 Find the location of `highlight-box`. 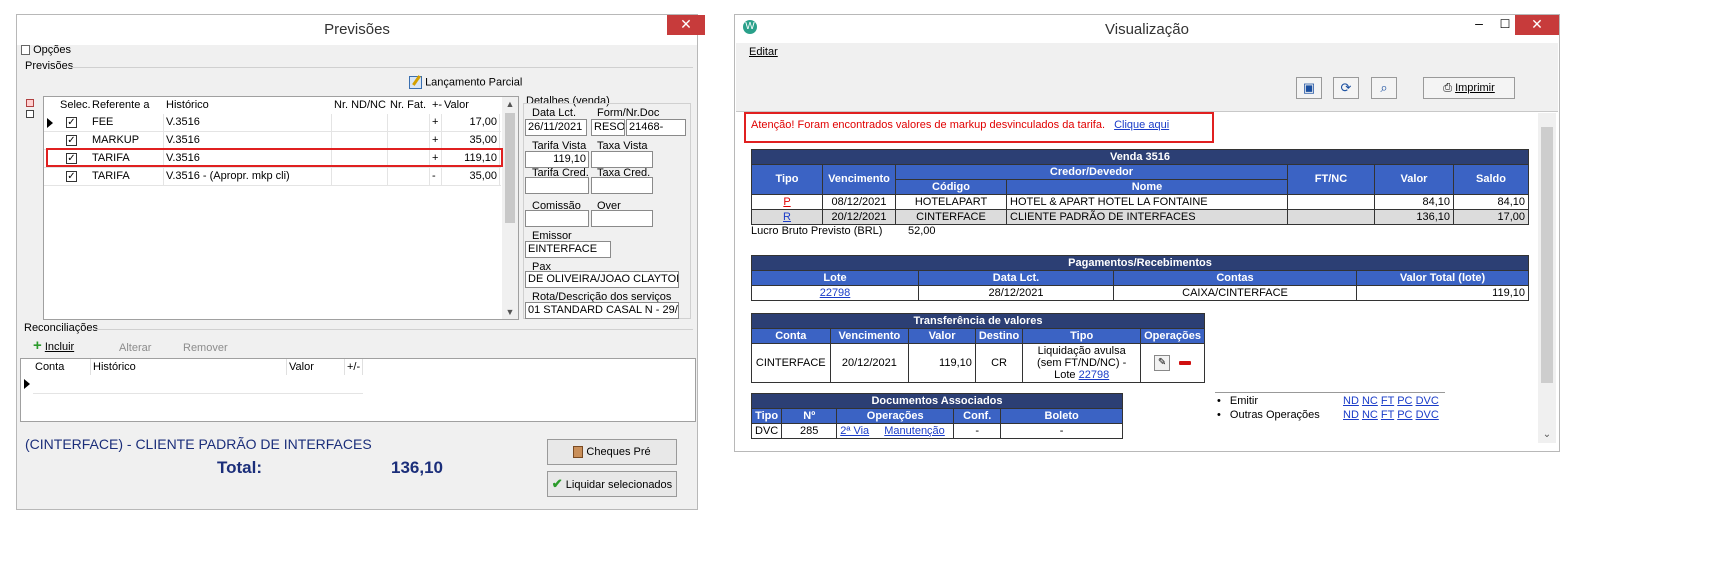

highlight-box is located at coordinates (274, 157).